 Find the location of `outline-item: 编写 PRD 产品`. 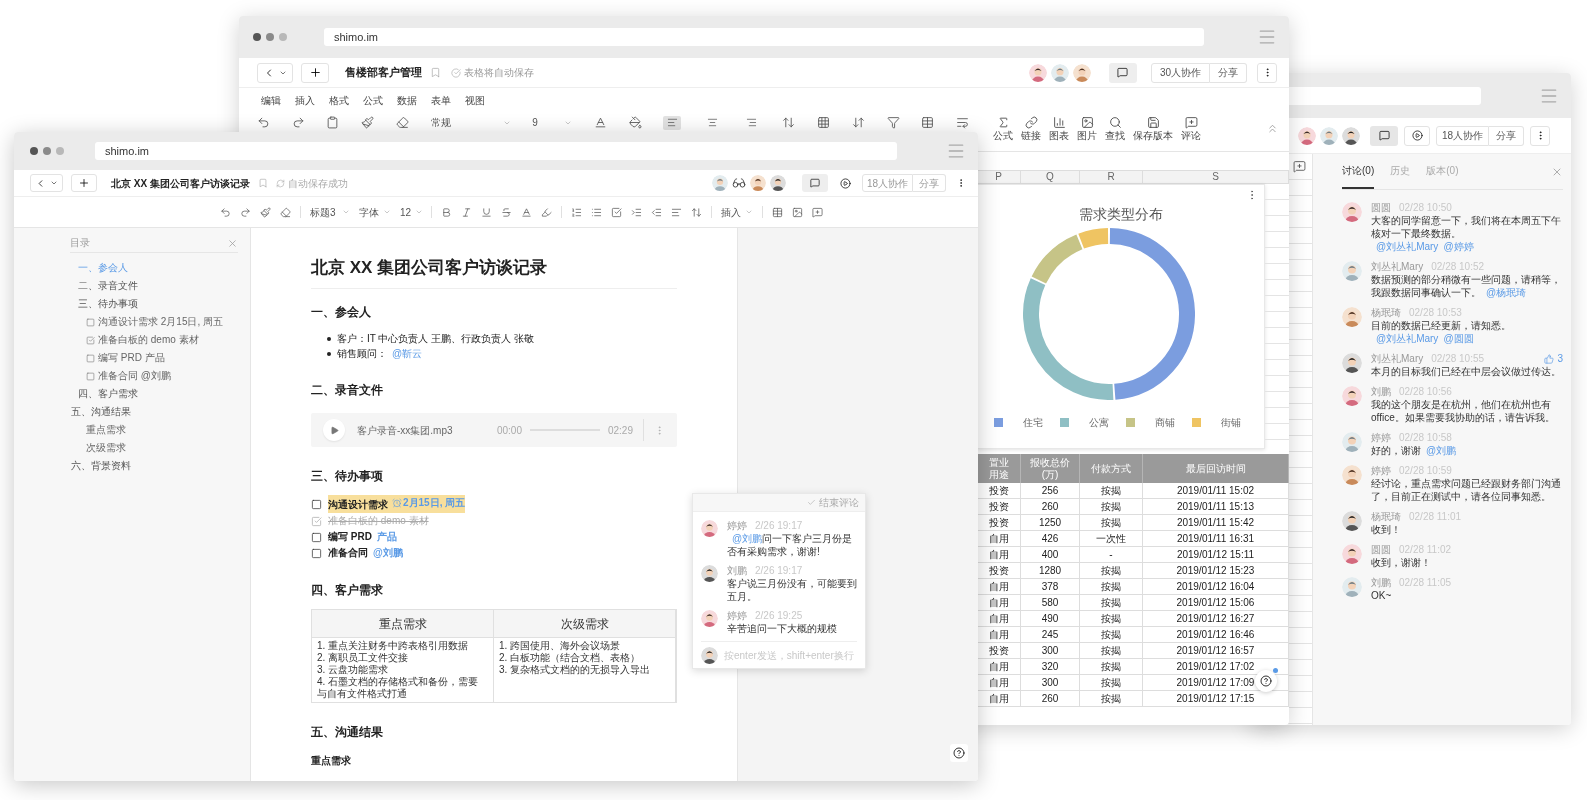

outline-item: 编写 PRD 产品 is located at coordinates (131, 358).